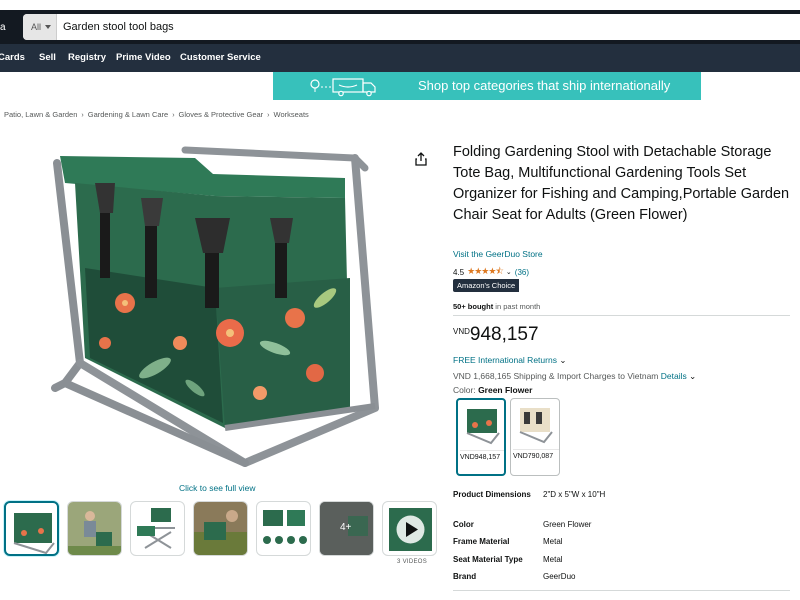 The width and height of the screenshot is (800, 600). I want to click on spec-key: Seat Material Type, so click(488, 559).